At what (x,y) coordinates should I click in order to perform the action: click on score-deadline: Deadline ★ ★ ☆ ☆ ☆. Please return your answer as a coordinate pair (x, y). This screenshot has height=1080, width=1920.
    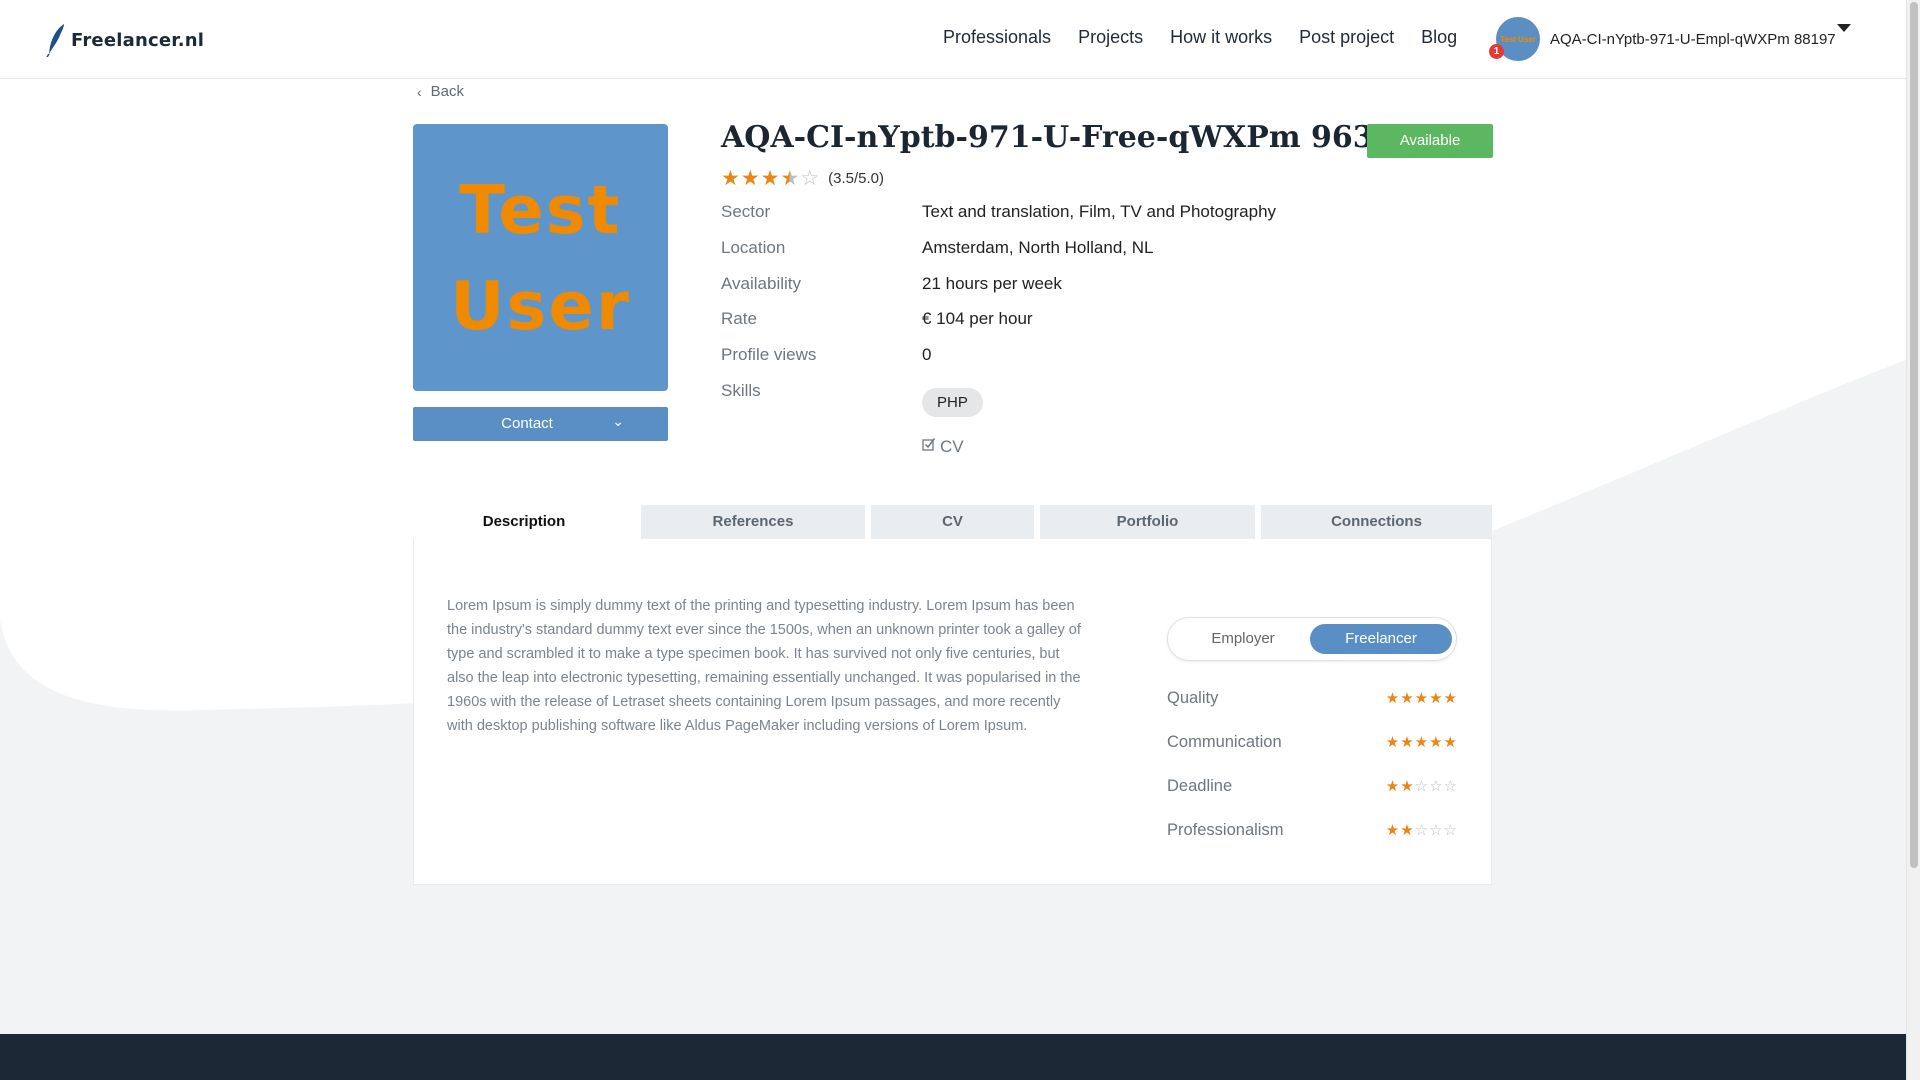
    Looking at the image, I should click on (1312, 788).